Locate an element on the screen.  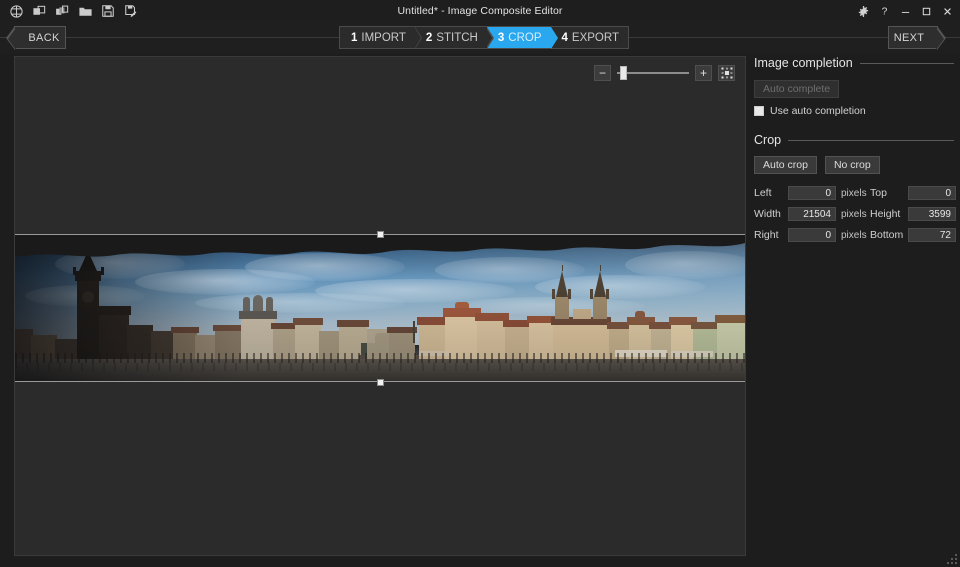
top-field-label: Top is located at coordinates (878, 193).